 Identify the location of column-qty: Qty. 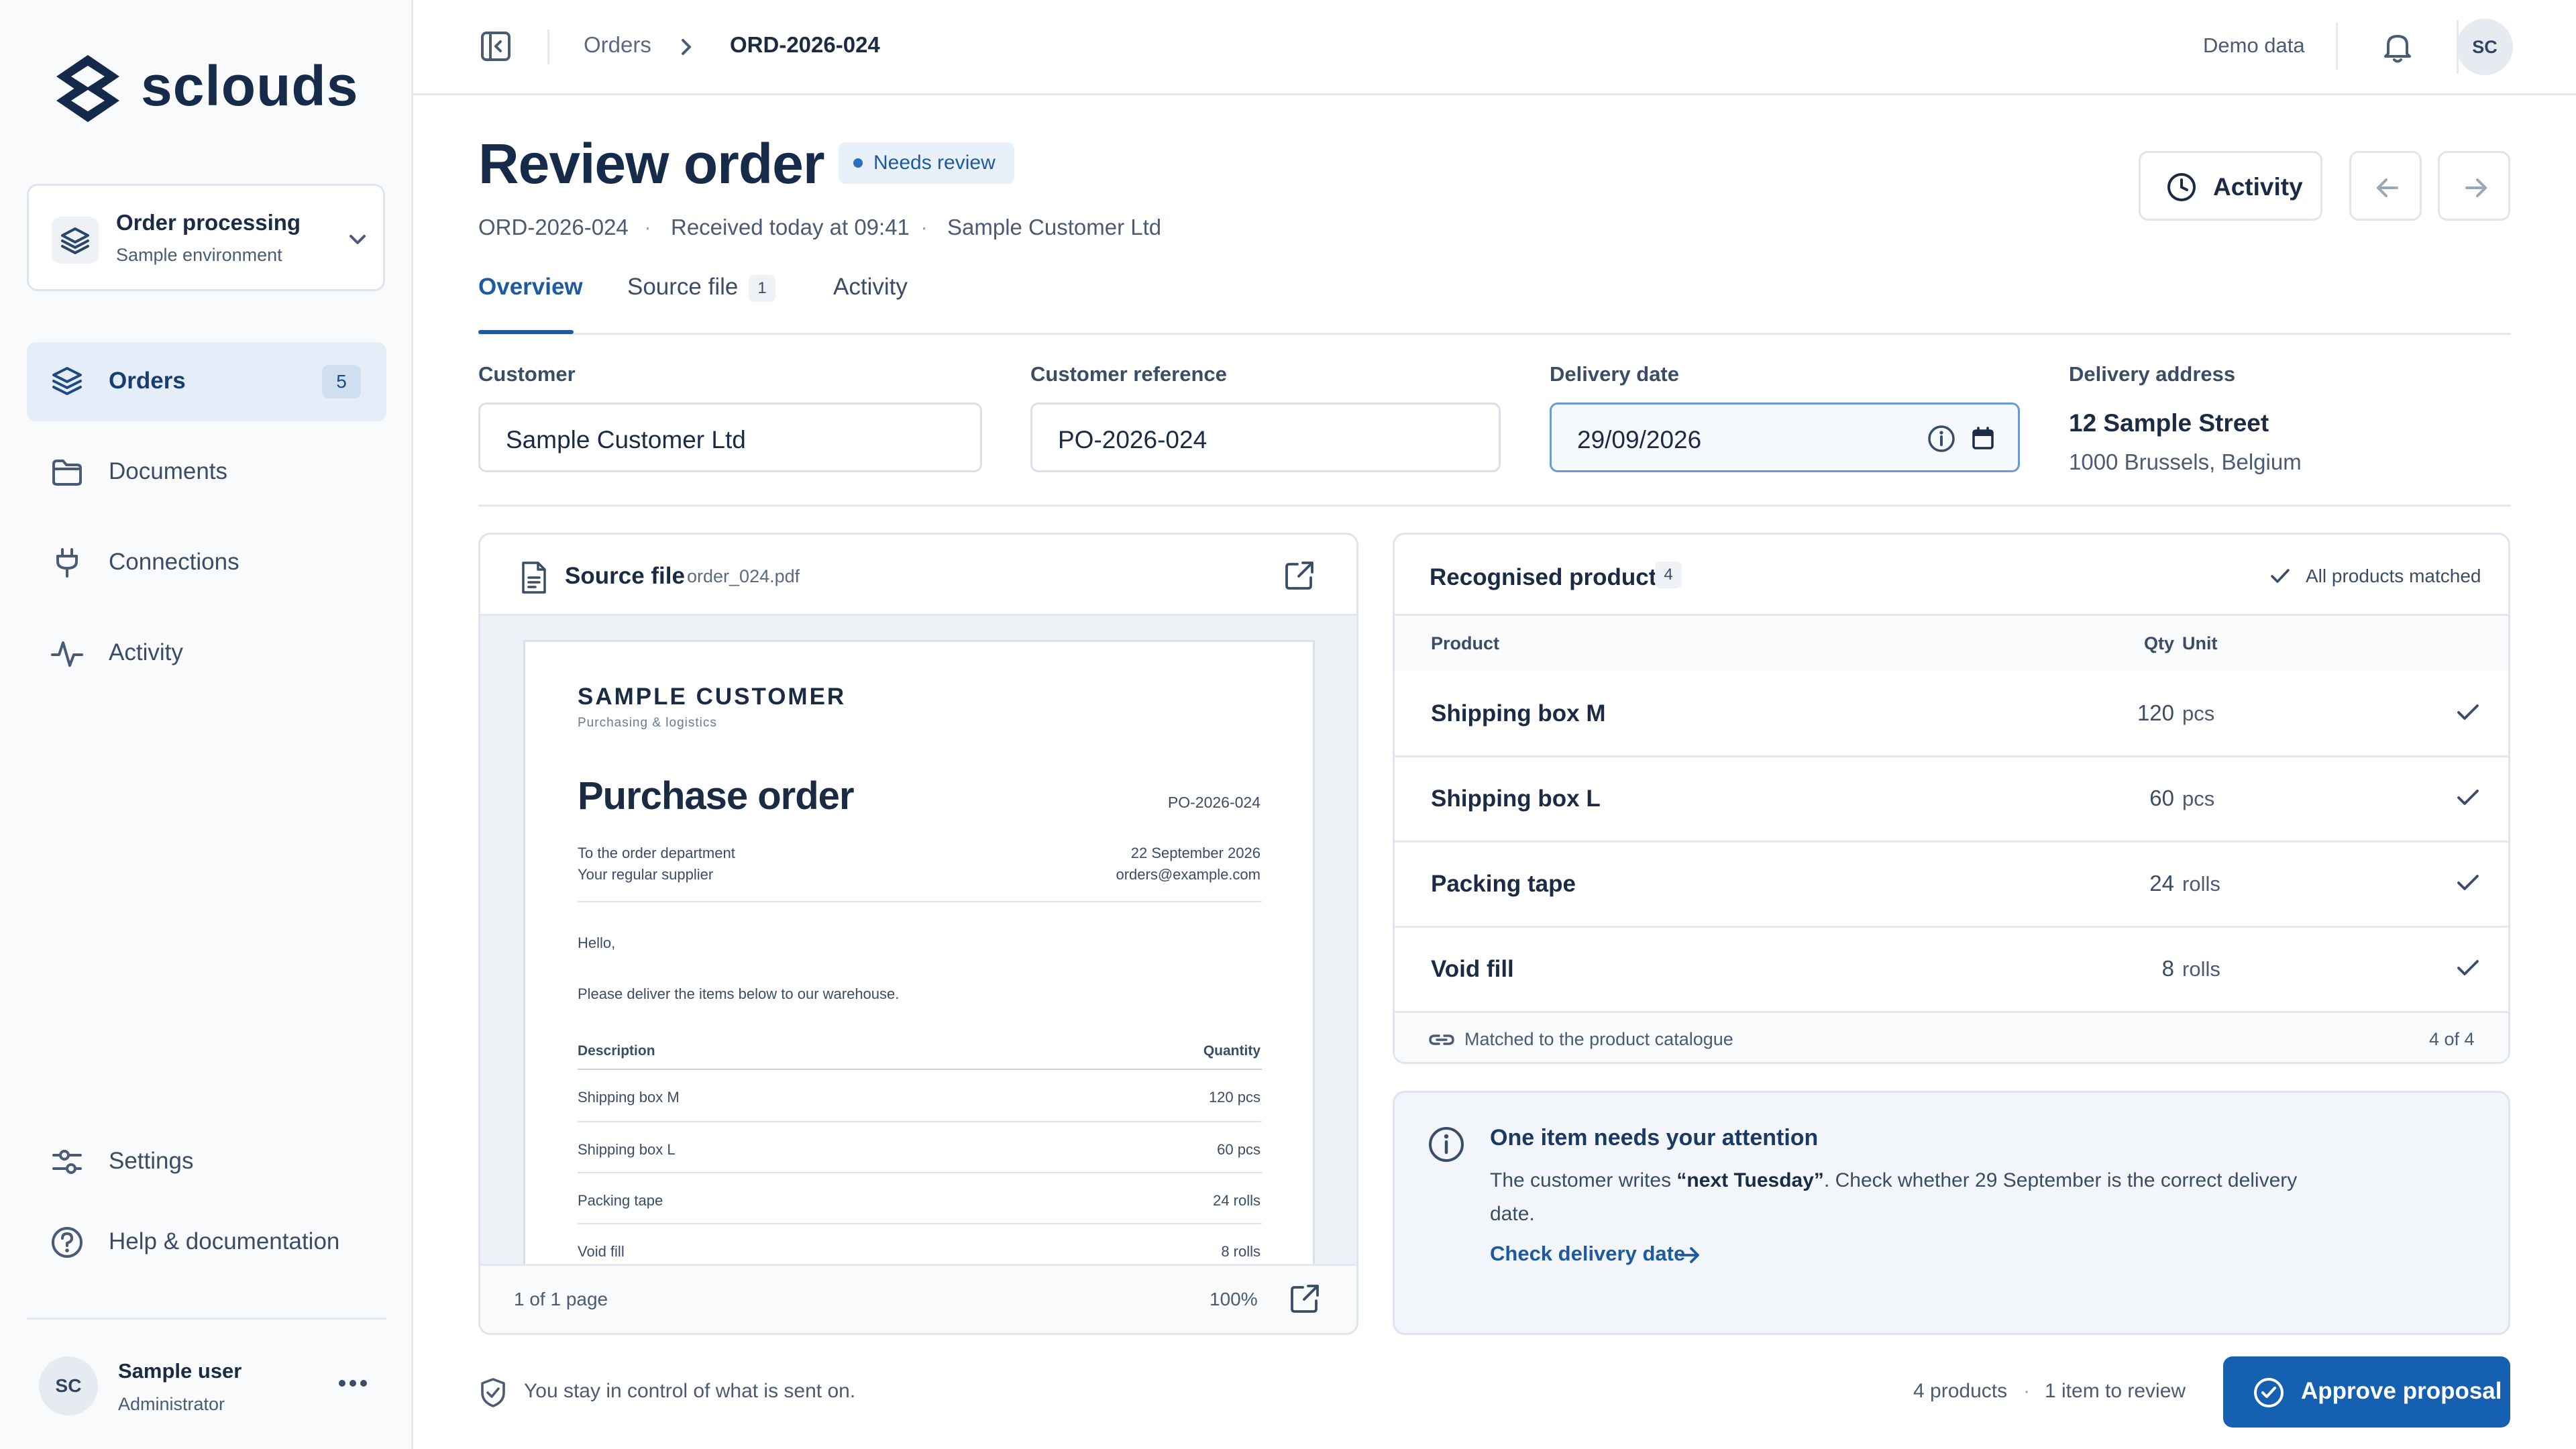
(2158, 643).